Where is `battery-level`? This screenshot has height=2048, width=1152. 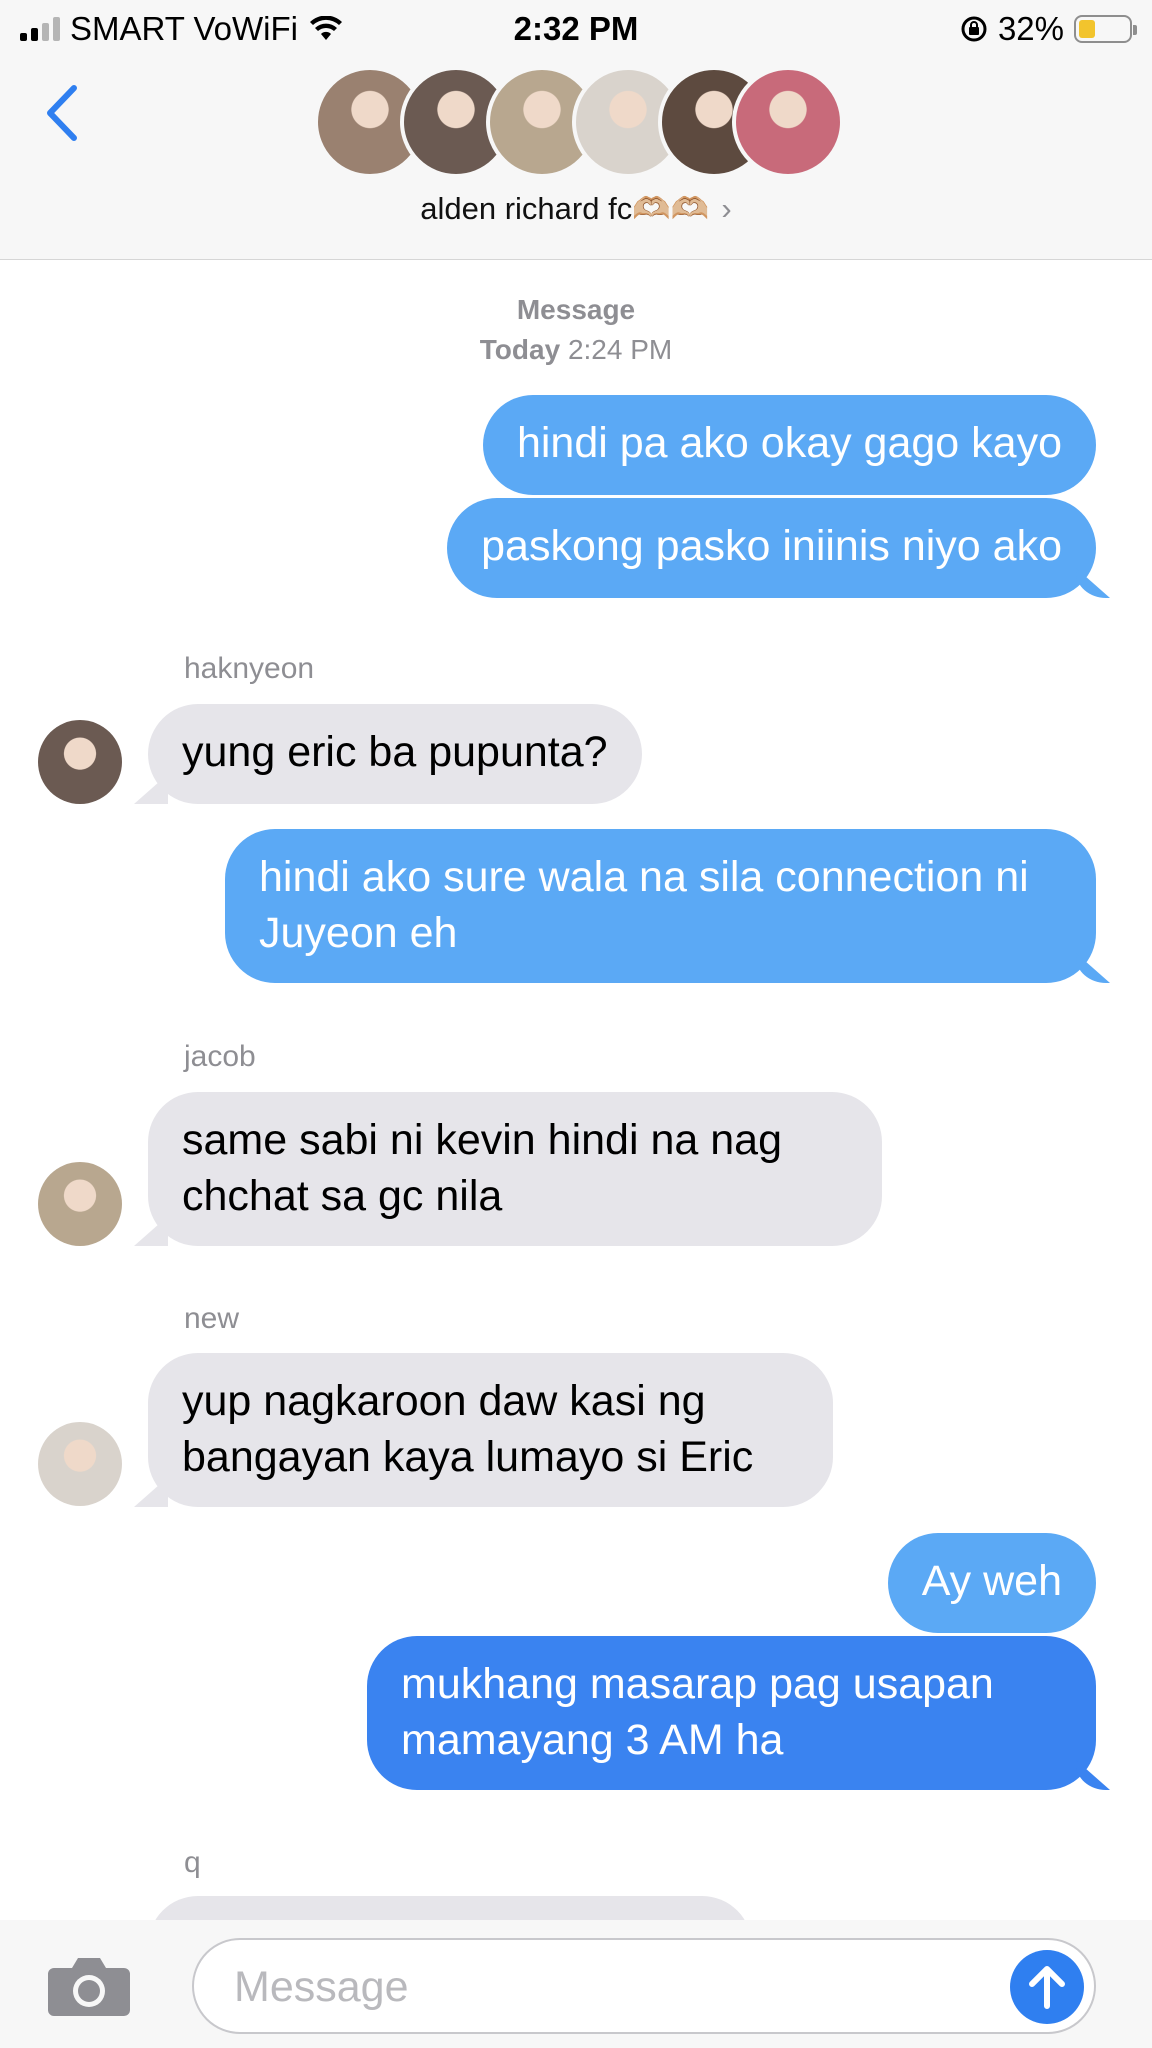
battery-level is located at coordinates (1087, 29).